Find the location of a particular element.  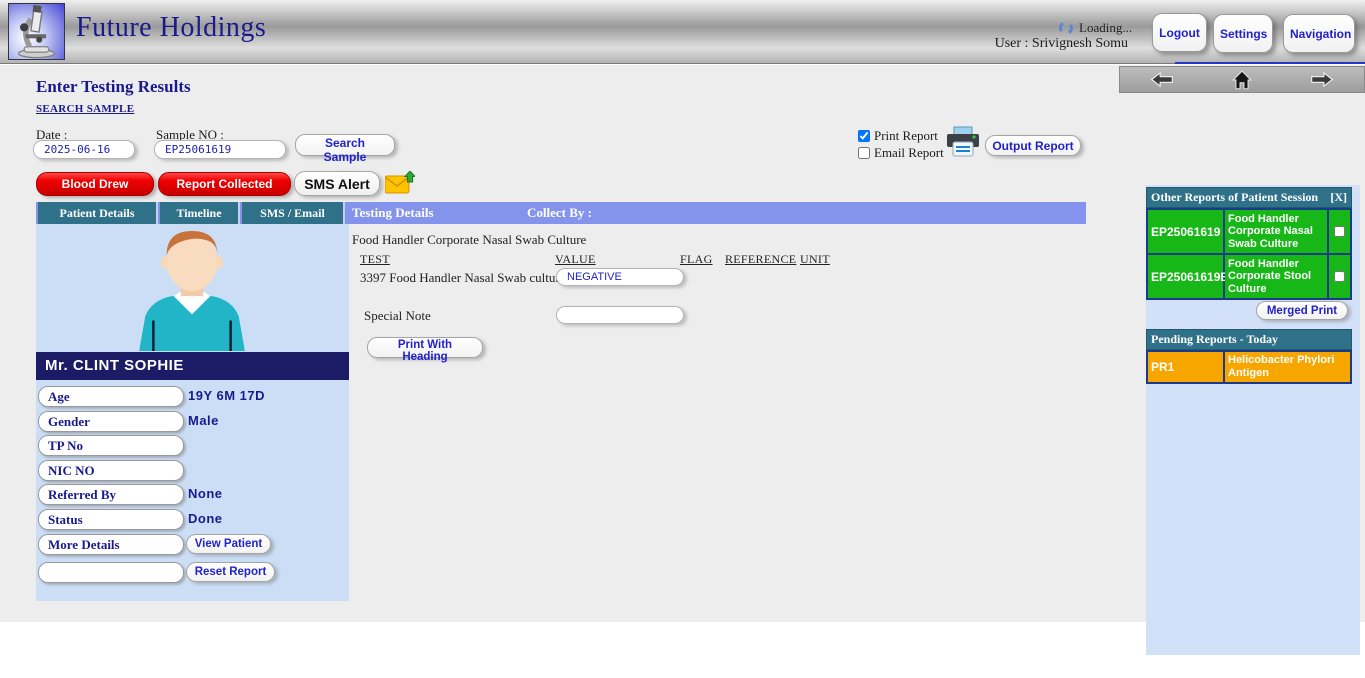

email-report-option: Email Report is located at coordinates (901, 153).